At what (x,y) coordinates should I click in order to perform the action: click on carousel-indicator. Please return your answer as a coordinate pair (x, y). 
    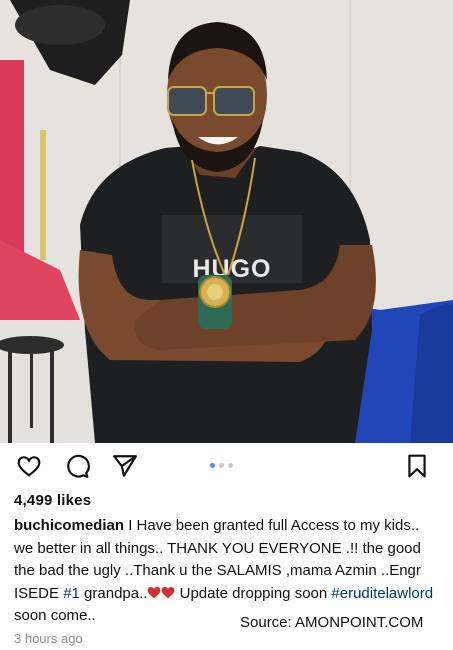
    Looking at the image, I should click on (221, 465).